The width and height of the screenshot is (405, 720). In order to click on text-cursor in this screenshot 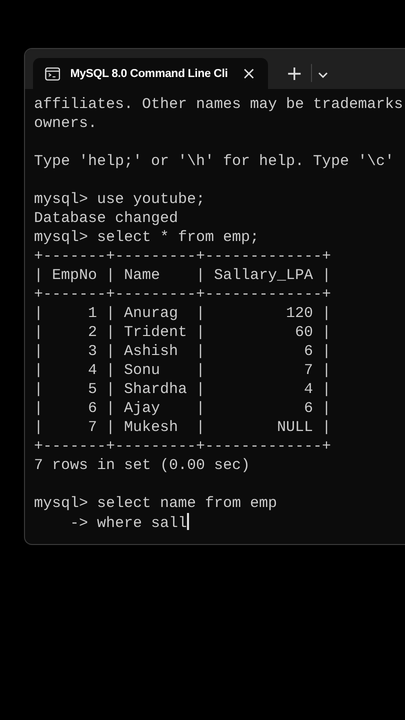, I will do `click(188, 521)`.